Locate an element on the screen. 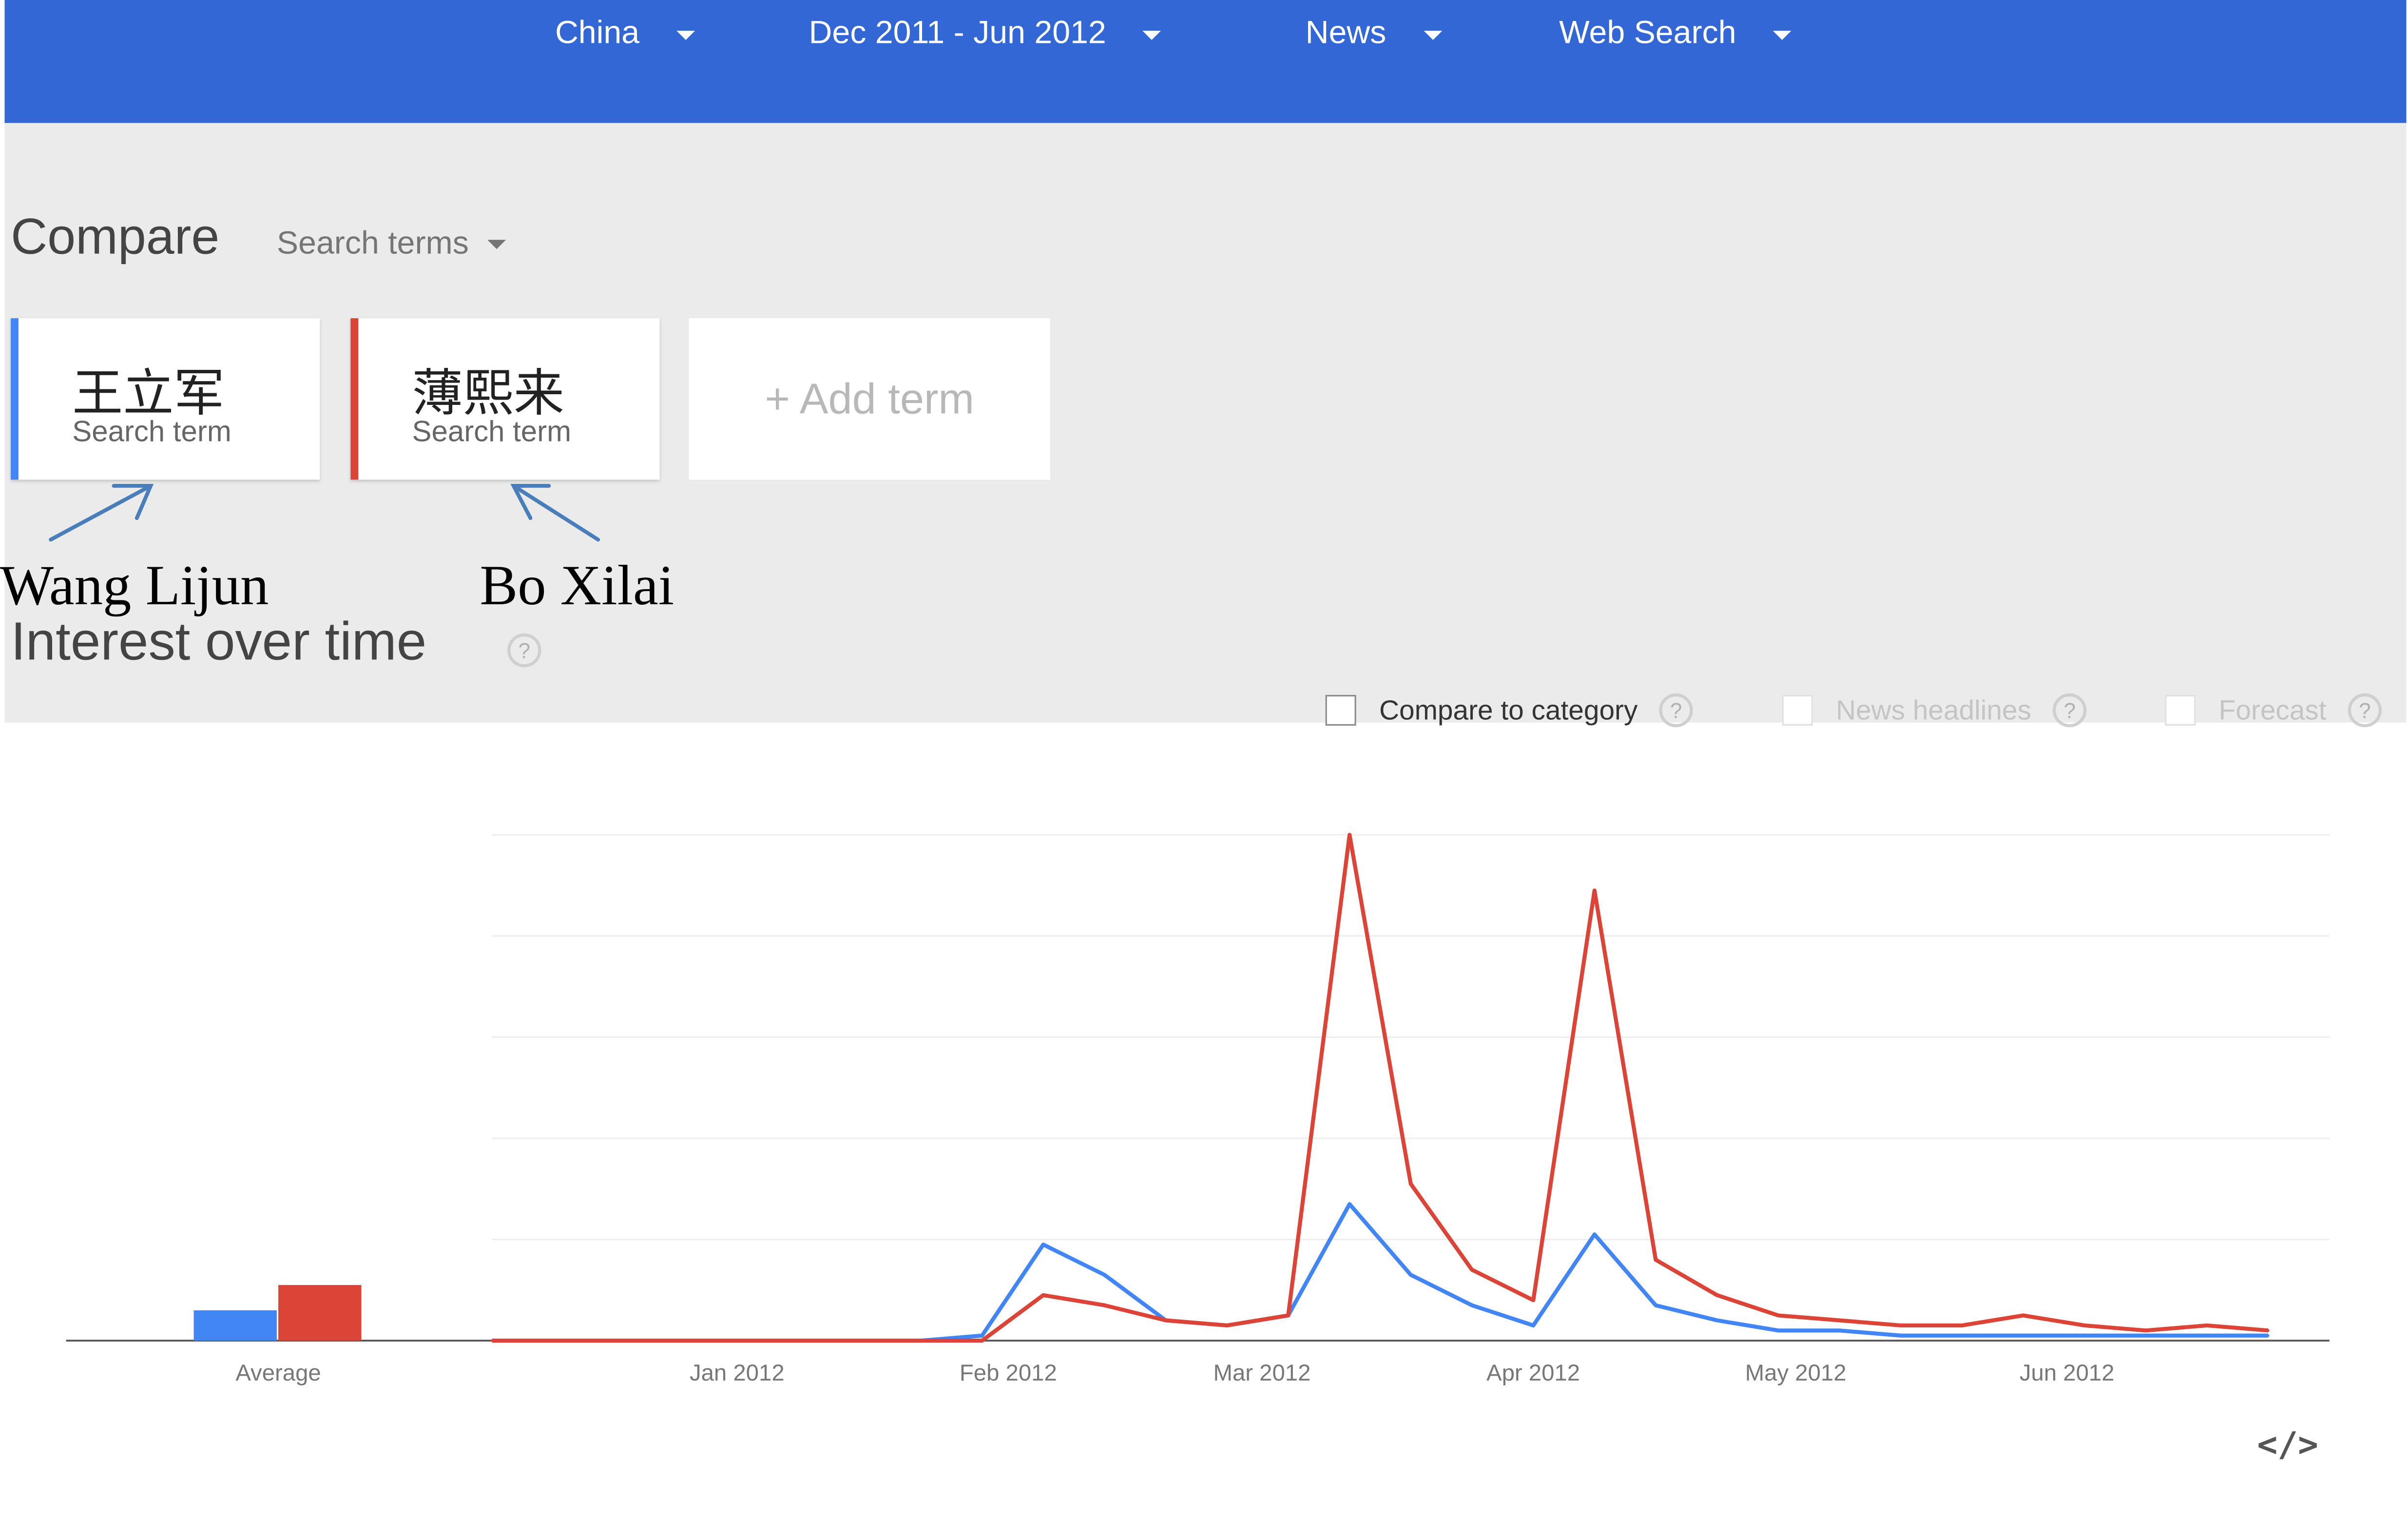 The image size is (2408, 1516). compare-to-category-label: Compare to category is located at coordinates (1508, 710).